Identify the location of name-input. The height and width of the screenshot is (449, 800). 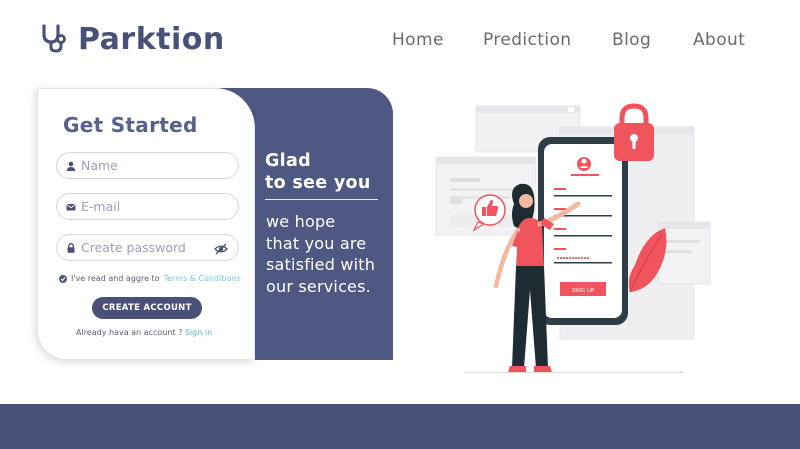
(146, 165).